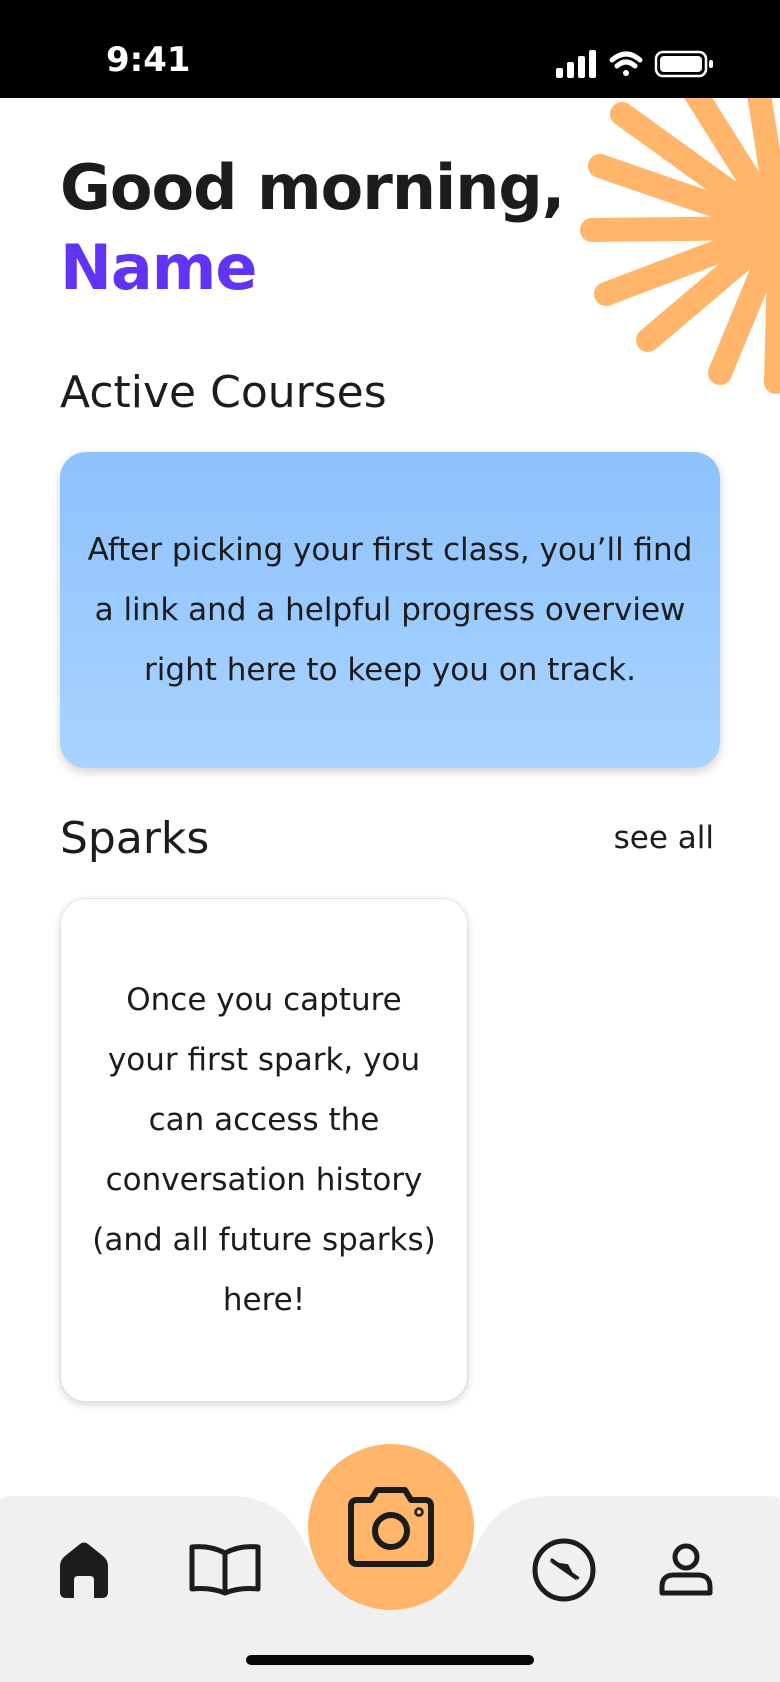 The height and width of the screenshot is (1682, 780). What do you see at coordinates (576, 64) in the screenshot?
I see `cellular-signal-icon` at bounding box center [576, 64].